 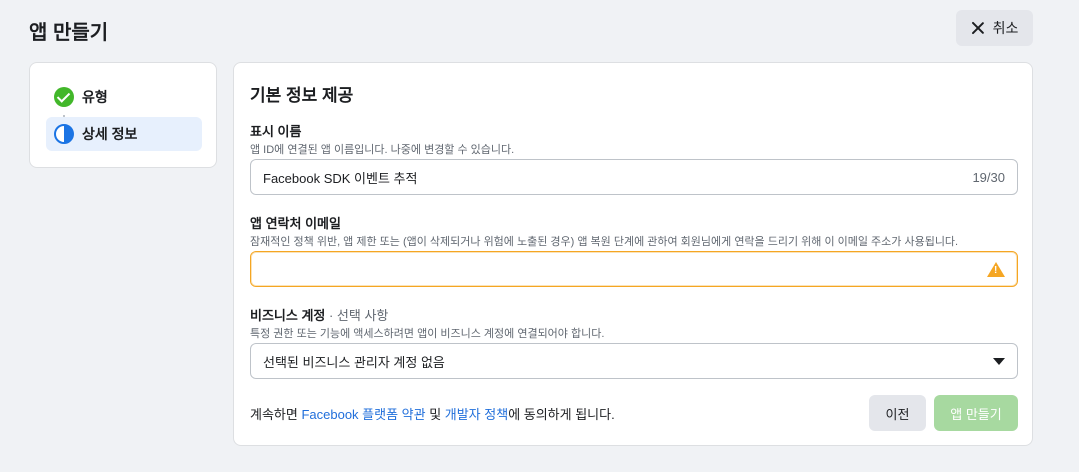 I want to click on display-name-input: Facebook SDK 이벤트 추적 19/30, so click(x=634, y=177).